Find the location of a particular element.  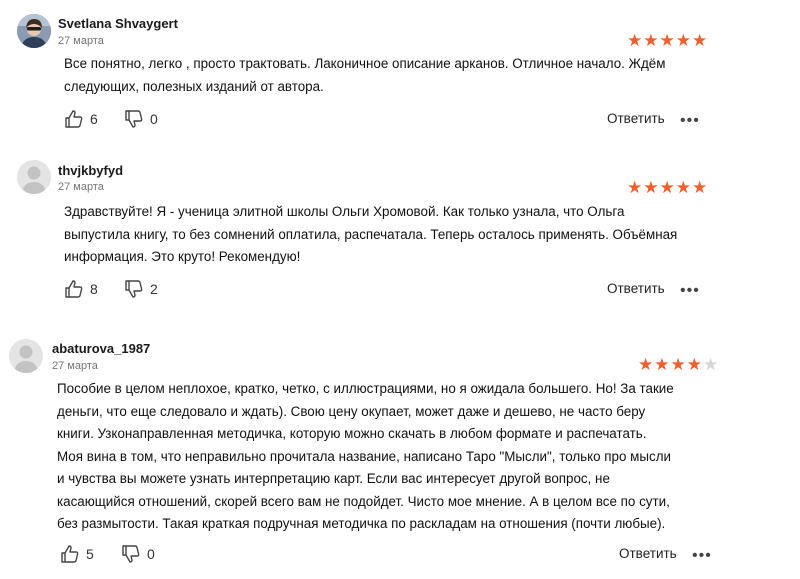

review-author: Svetlana Shvaygert is located at coordinates (118, 23).